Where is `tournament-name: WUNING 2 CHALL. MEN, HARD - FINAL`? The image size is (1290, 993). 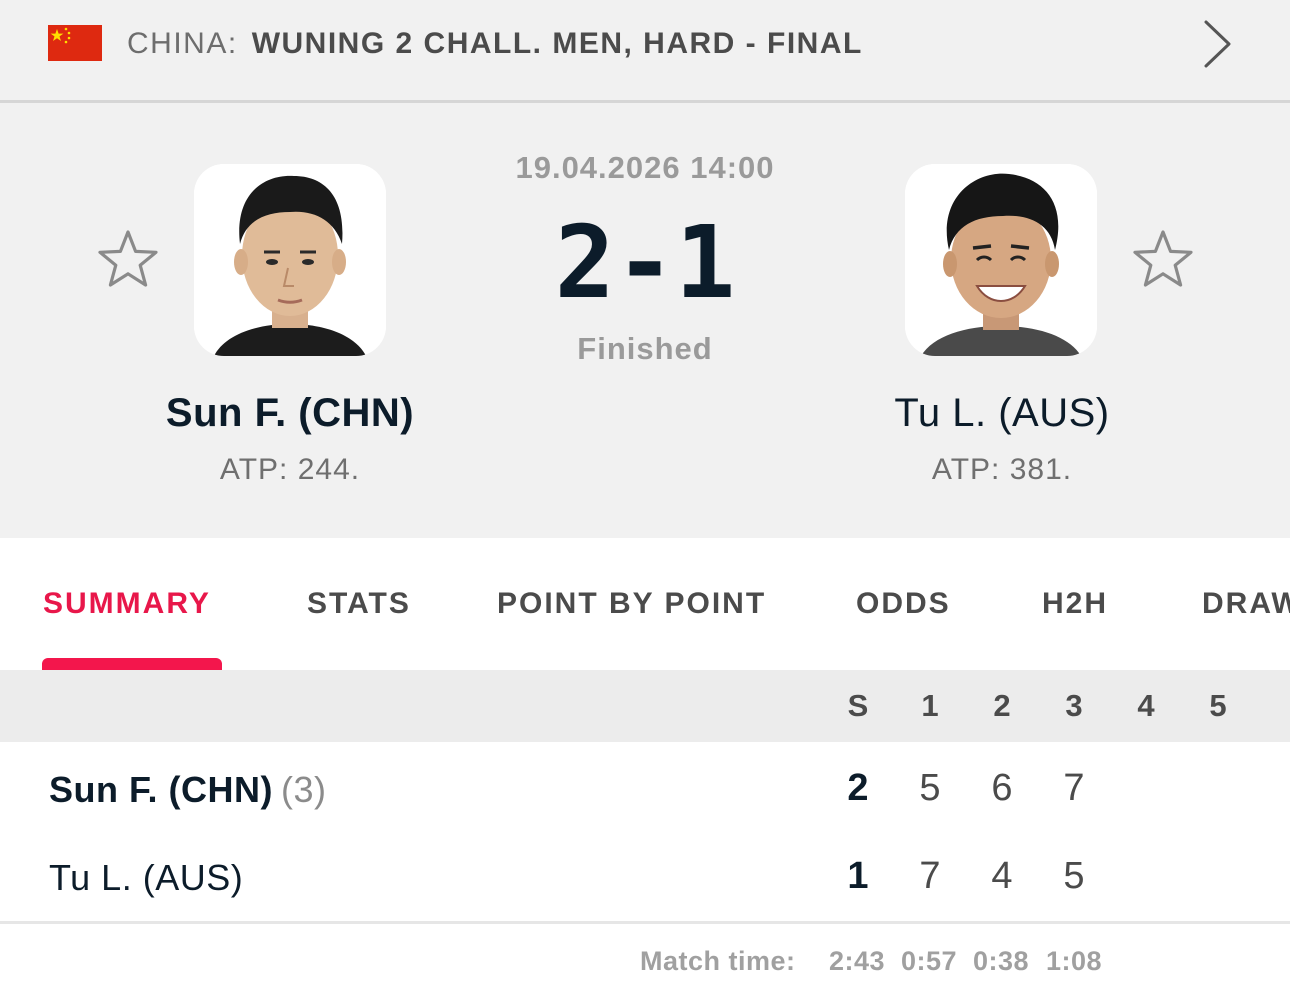
tournament-name: WUNING 2 CHALL. MEN, HARD - FINAL is located at coordinates (557, 43).